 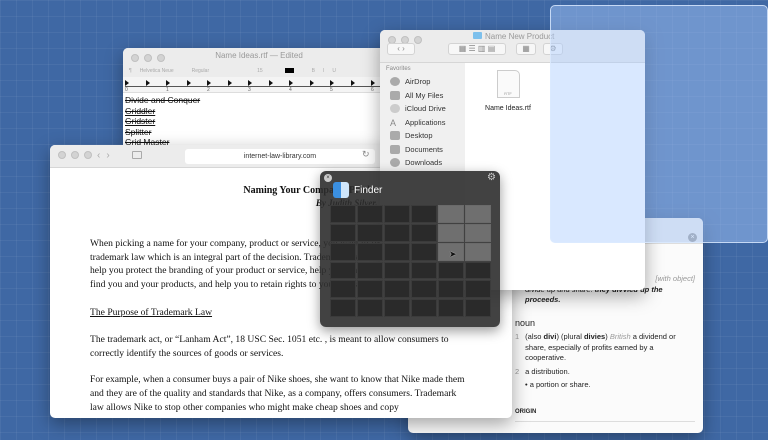 What do you see at coordinates (140, 121) in the screenshot?
I see `text-line: Gridster` at bounding box center [140, 121].